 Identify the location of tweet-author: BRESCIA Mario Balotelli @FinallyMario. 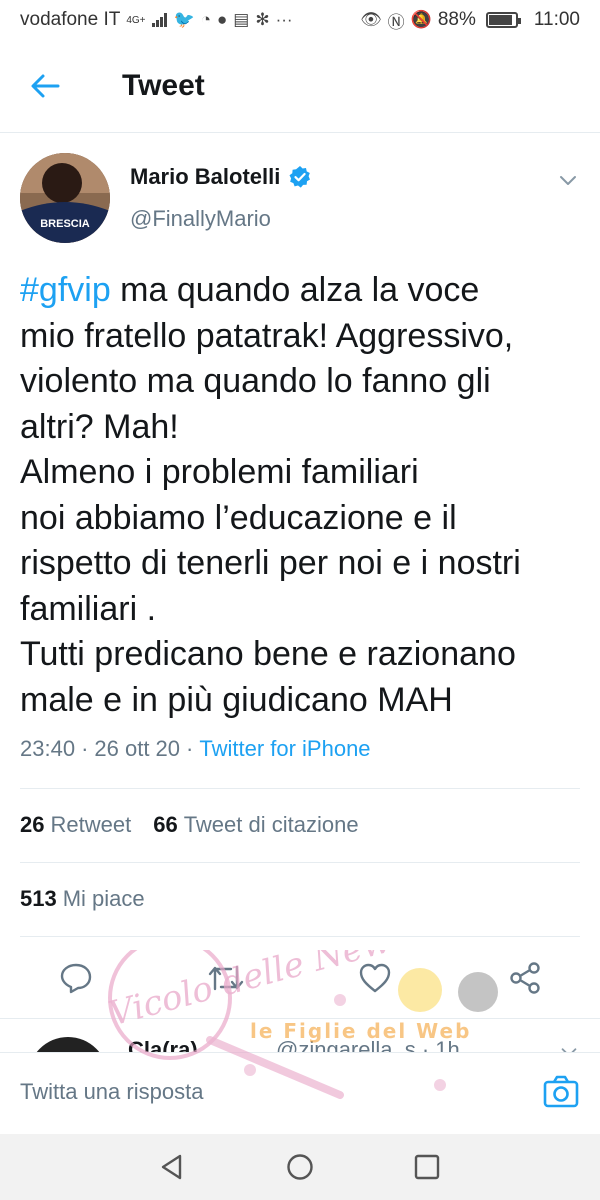
(300, 196).